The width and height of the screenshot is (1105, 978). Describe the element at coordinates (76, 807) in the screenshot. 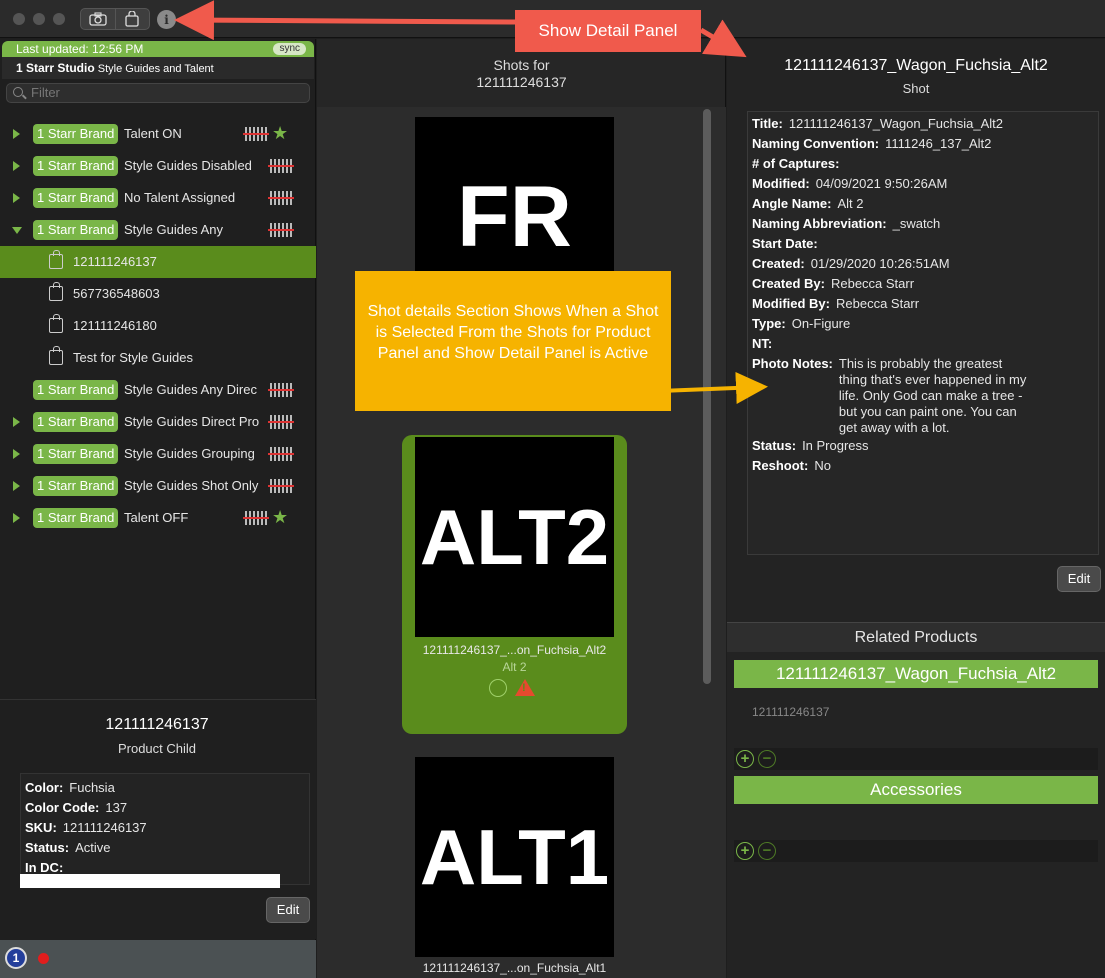

I see `field-color-code: Color Code: 137` at that location.